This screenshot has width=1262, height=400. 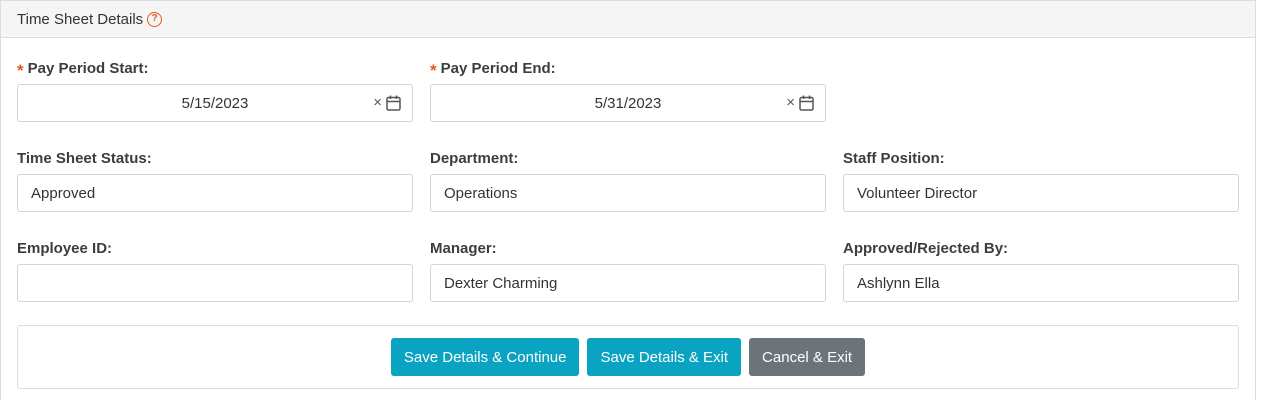 I want to click on approved-rejected-by-field: Approved/Rejected By: Ashlynn Ella, so click(x=1041, y=270).